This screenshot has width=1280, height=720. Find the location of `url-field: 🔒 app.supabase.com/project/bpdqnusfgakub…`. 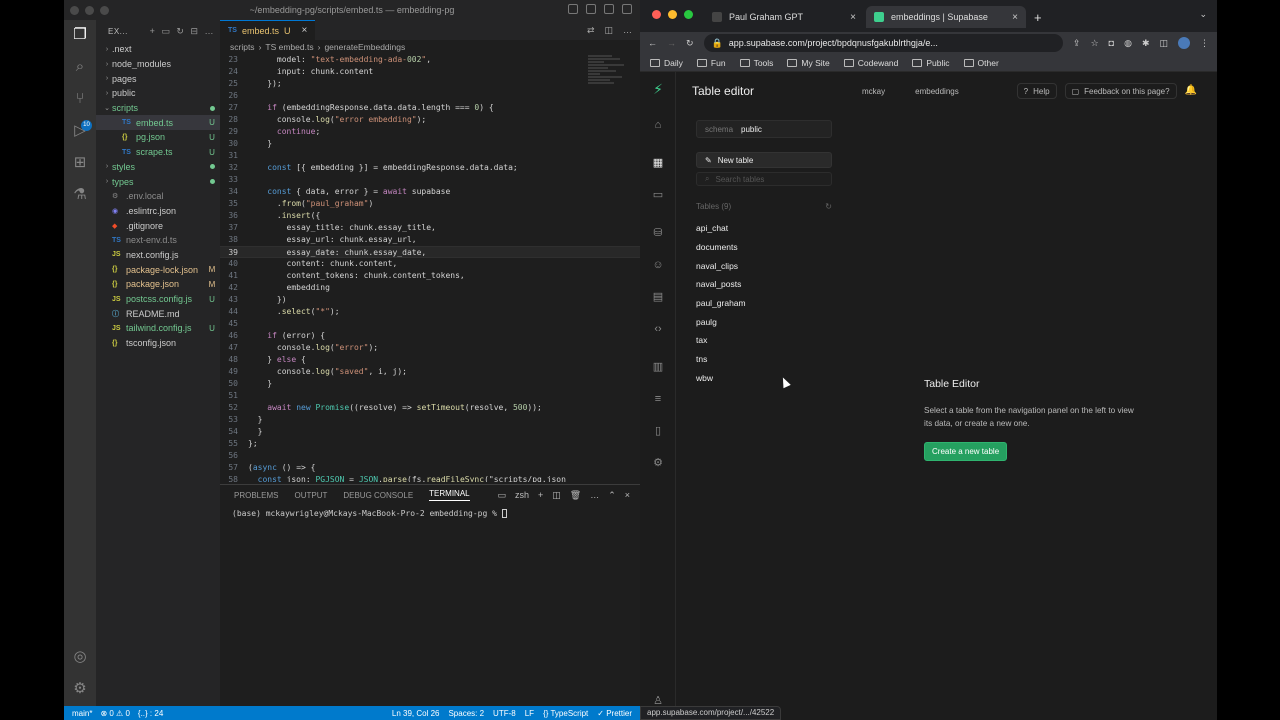

url-field: 🔒 app.supabase.com/project/bpdqnusfgakub… is located at coordinates (883, 43).